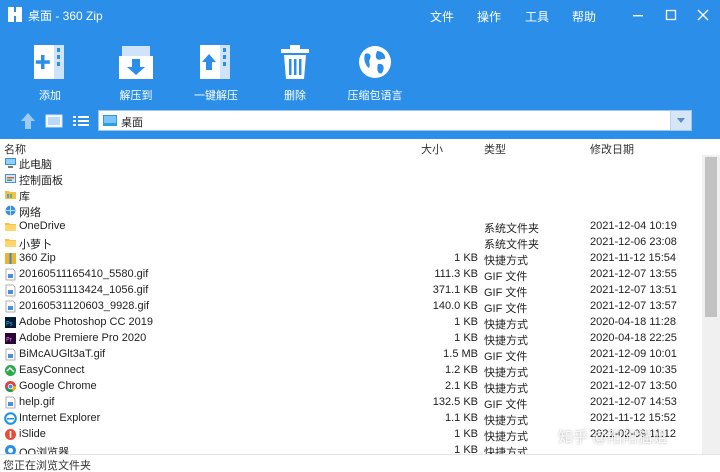  What do you see at coordinates (350, 179) in the screenshot?
I see `file-row: 控制面板` at bounding box center [350, 179].